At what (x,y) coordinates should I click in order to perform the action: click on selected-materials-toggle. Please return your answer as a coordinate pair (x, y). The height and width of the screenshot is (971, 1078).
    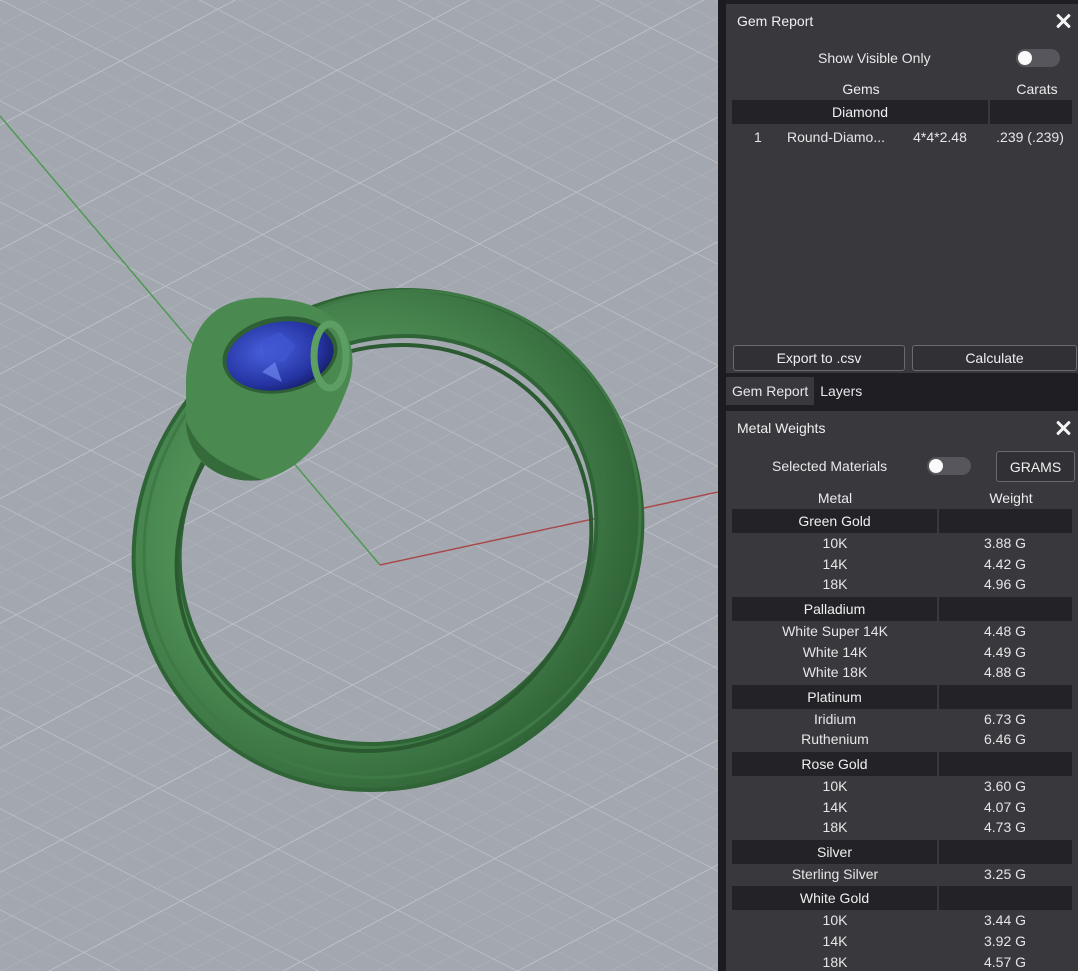
    Looking at the image, I should click on (949, 466).